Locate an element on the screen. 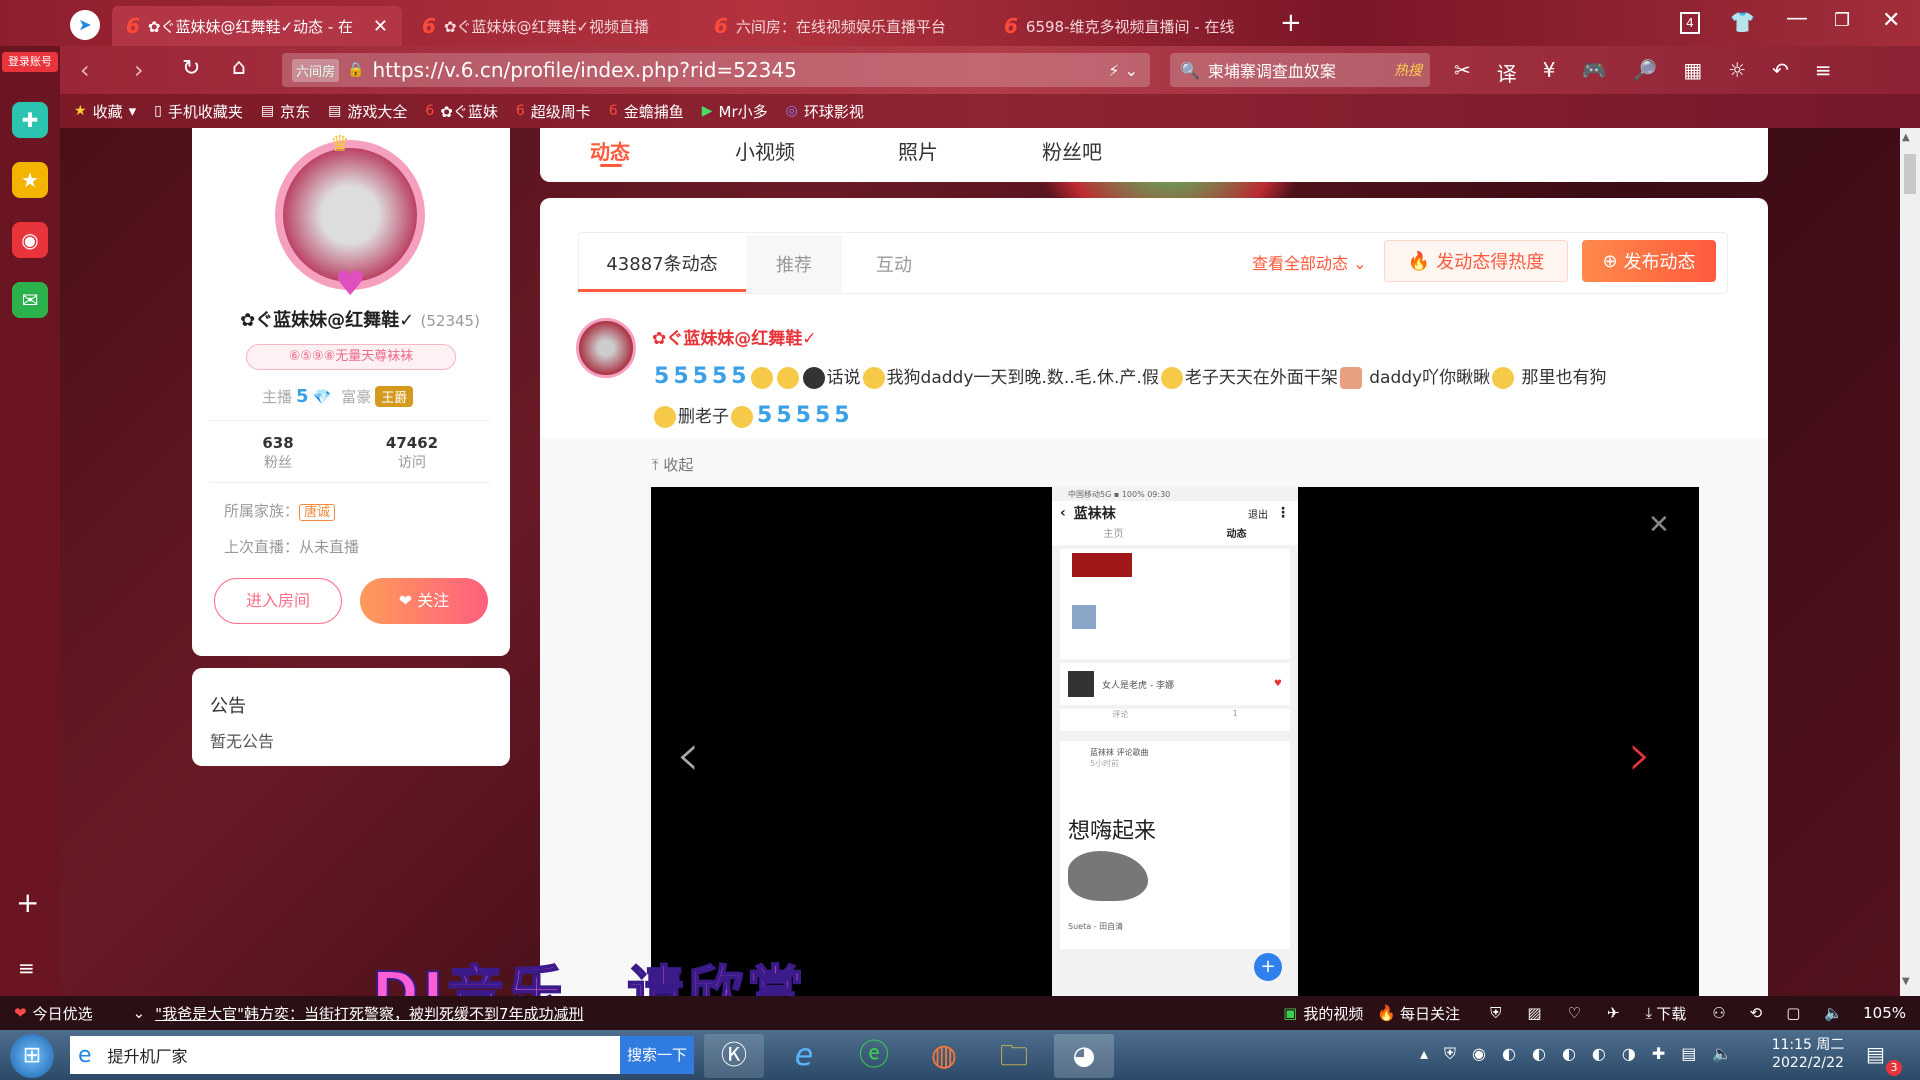 Image resolution: width=1920 pixels, height=1080 pixels. follow-button: ❤ 关注 is located at coordinates (424, 601).